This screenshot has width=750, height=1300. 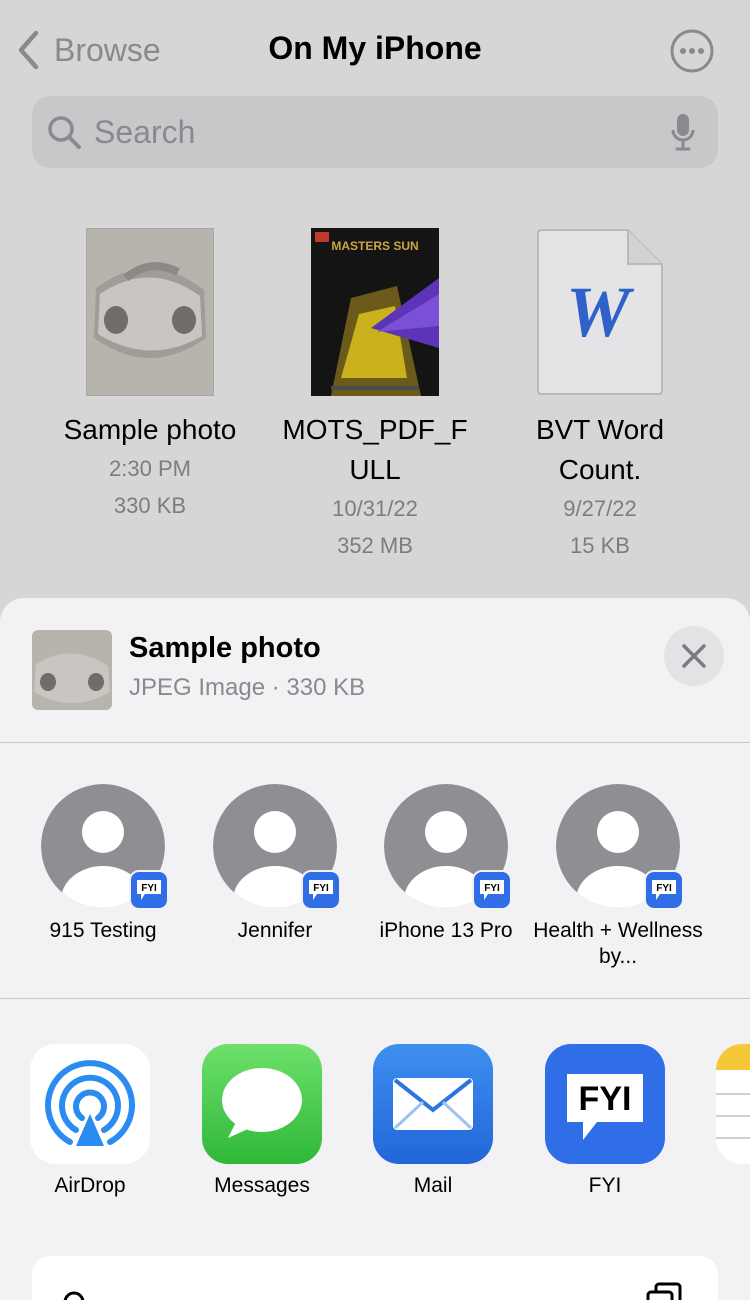 I want to click on file-item: W BVT Word Count. 9/27/22 15 KB, so click(x=600, y=396).